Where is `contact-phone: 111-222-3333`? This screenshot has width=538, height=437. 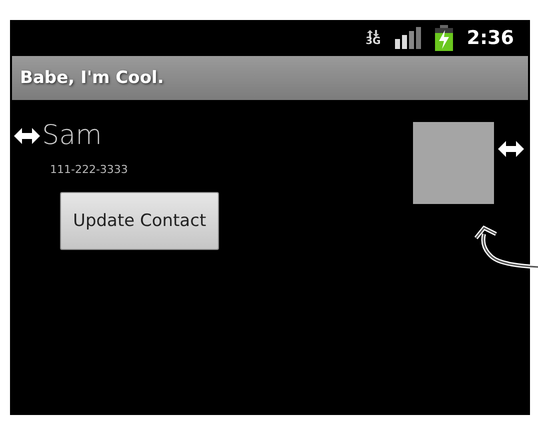
contact-phone: 111-222-3333 is located at coordinates (89, 169).